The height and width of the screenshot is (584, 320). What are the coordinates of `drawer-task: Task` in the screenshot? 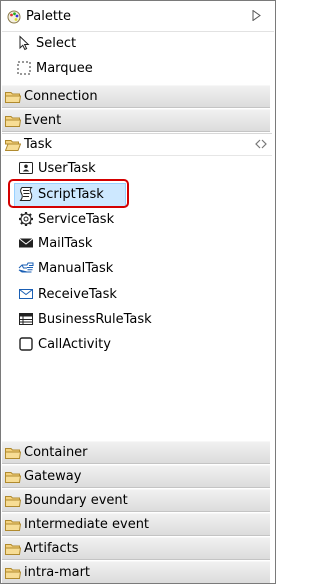 It's located at (137, 144).